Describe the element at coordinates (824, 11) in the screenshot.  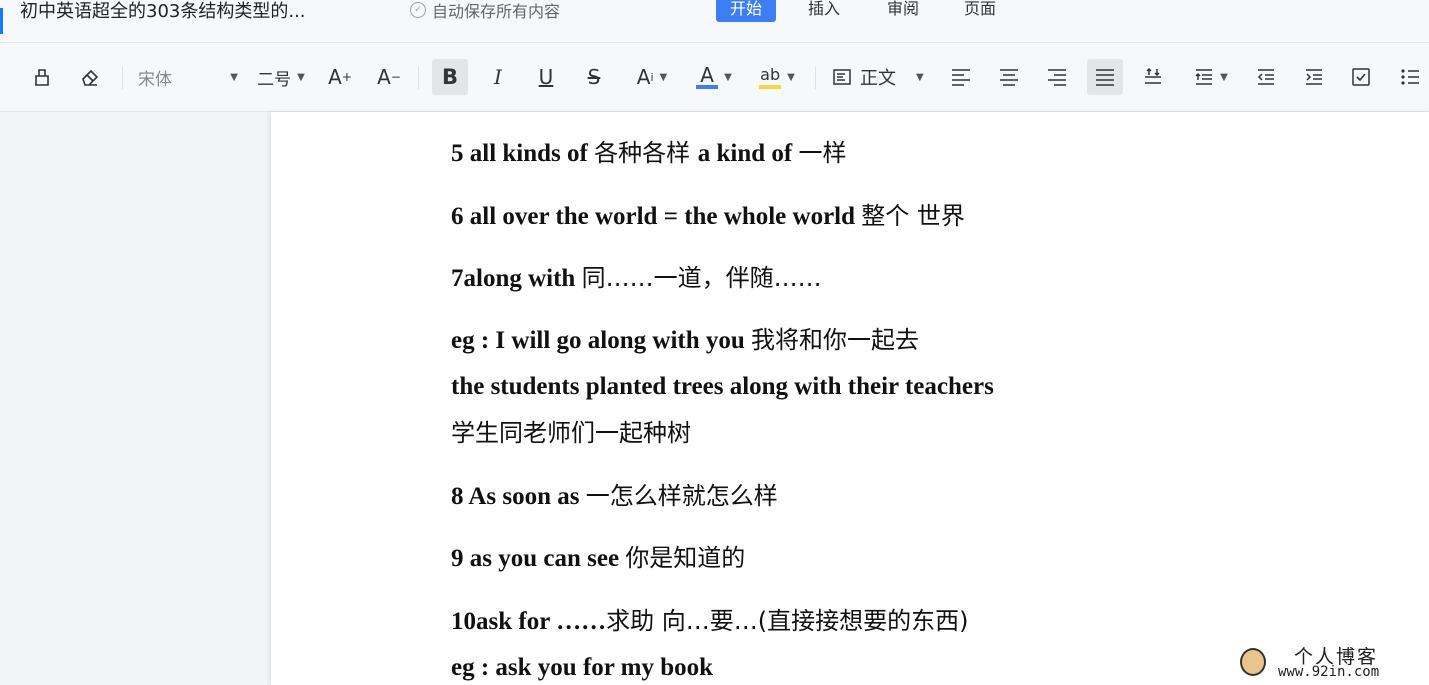
I see `tab-insert: 插入` at that location.